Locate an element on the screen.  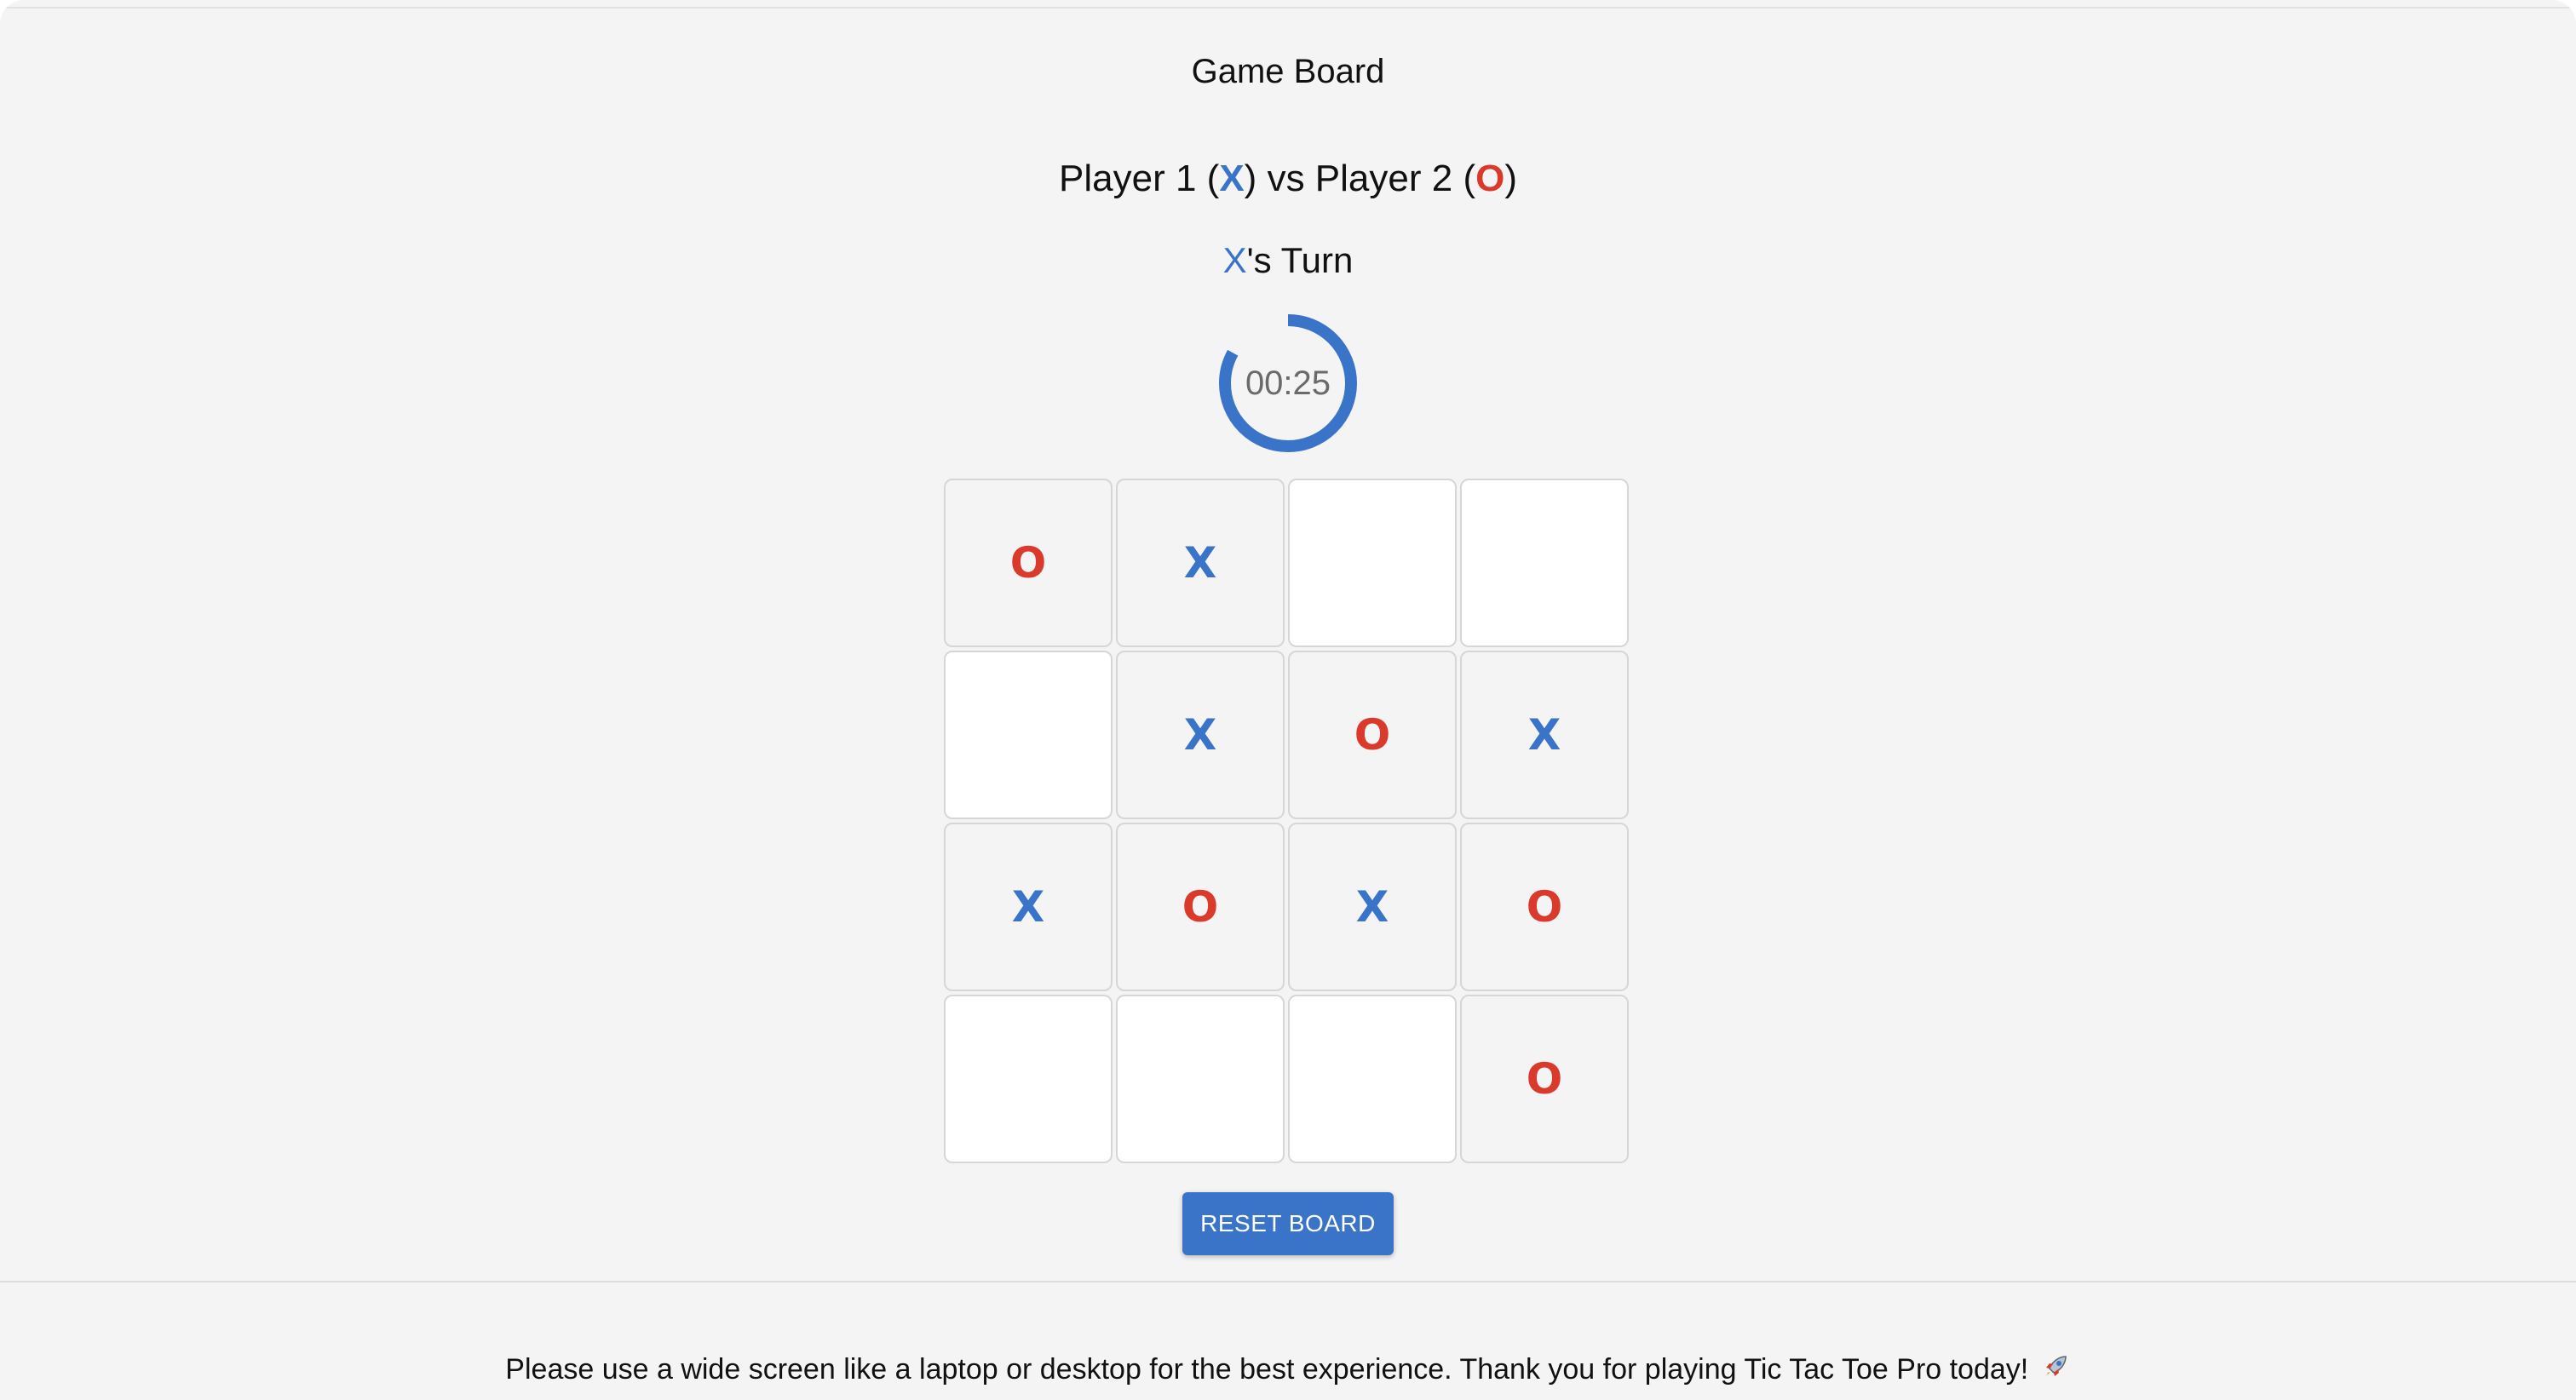
game-board: O X X O X X O X O O is located at coordinates (1288, 823).